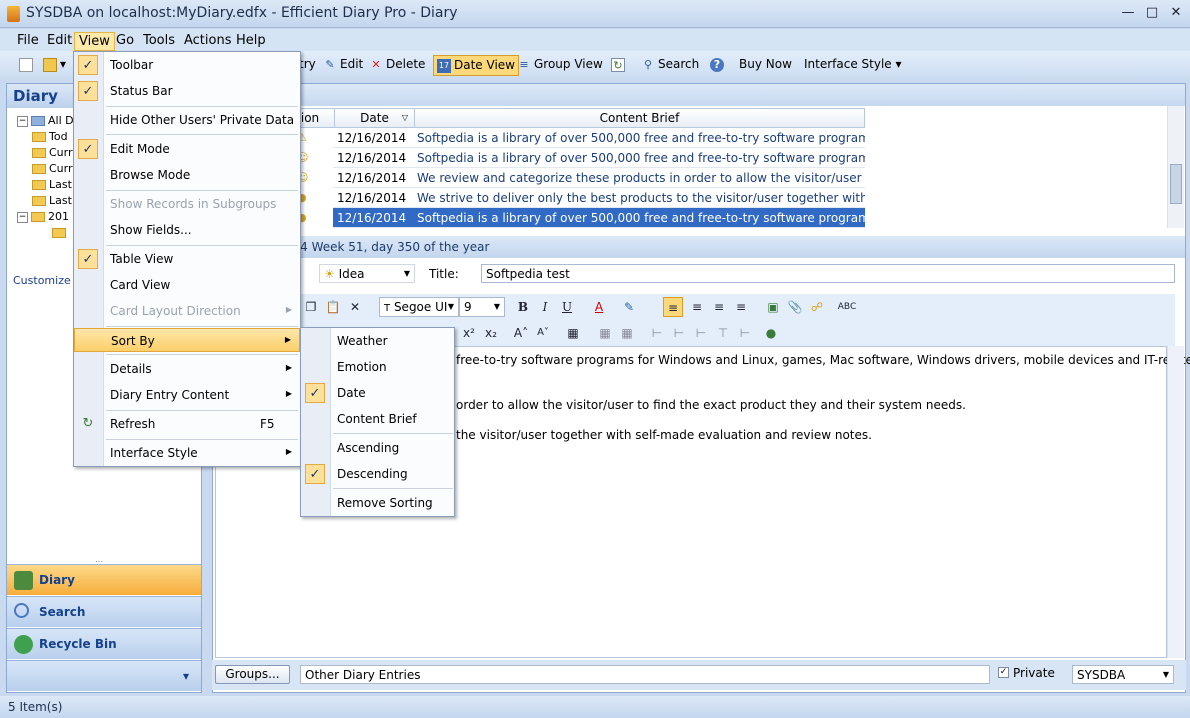 The height and width of the screenshot is (718, 1190). I want to click on justify-icon: ≡, so click(741, 307).